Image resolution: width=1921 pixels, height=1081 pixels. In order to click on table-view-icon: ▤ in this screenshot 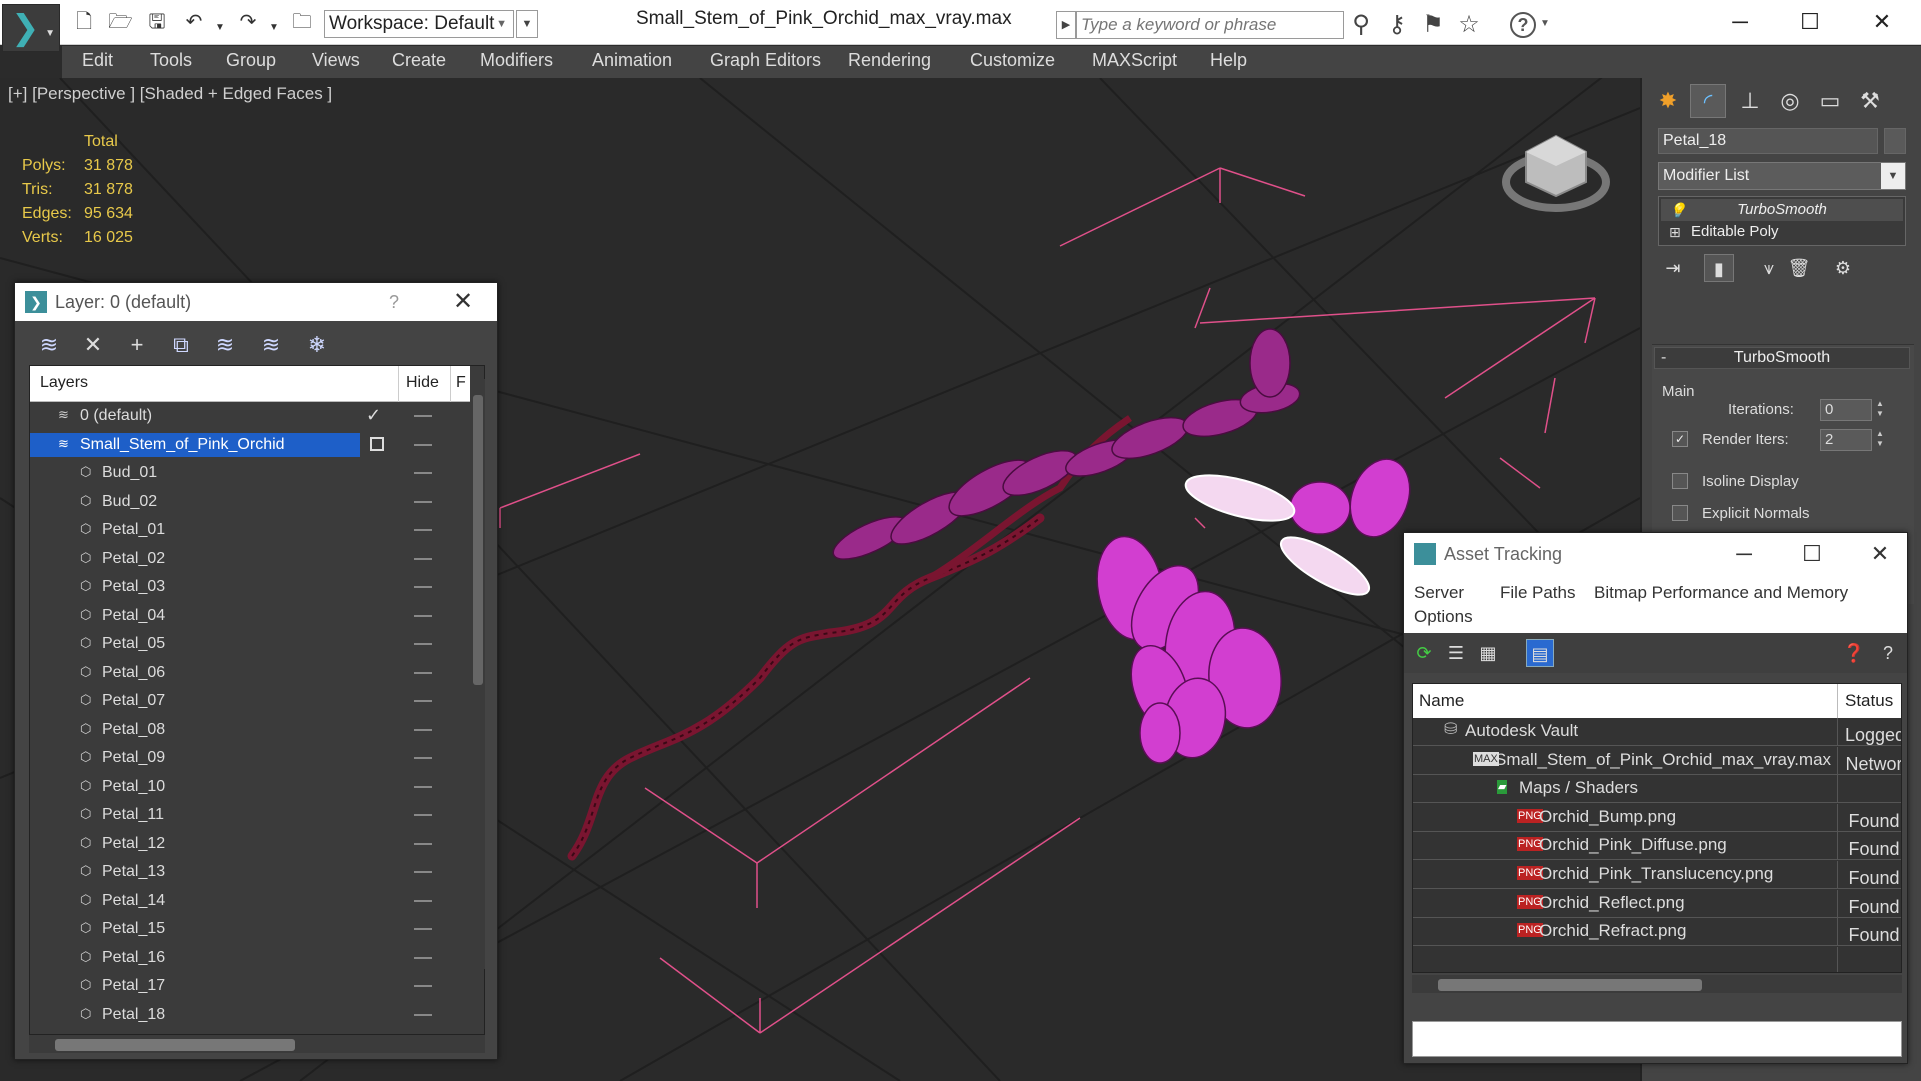, I will do `click(1540, 653)`.